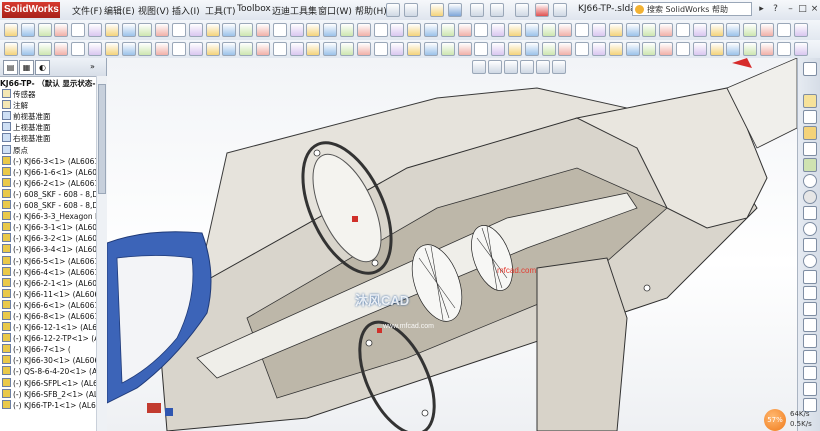  I want to click on fillet-tool-icon, so click(810, 325).